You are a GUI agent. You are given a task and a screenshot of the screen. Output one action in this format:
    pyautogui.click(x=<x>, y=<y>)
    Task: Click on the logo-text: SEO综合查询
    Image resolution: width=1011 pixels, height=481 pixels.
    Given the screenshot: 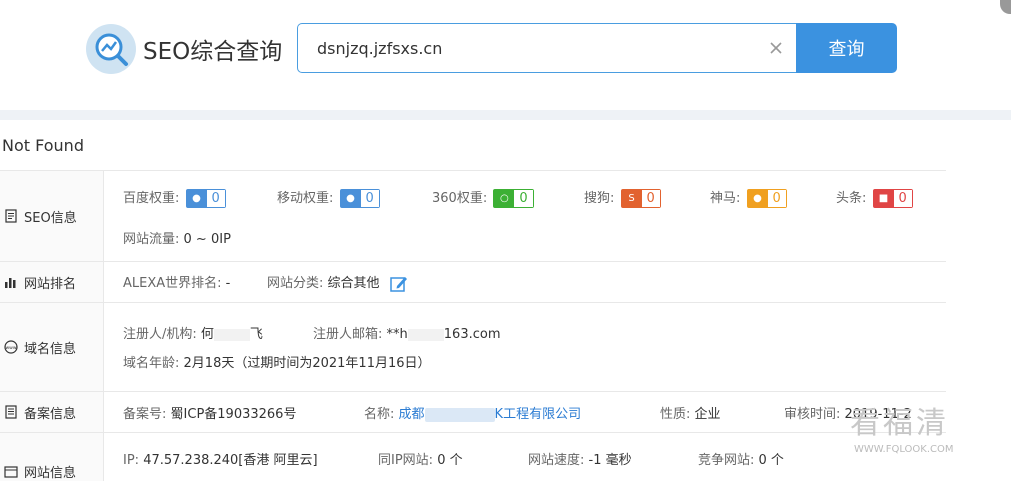 What is the action you would take?
    pyautogui.click(x=213, y=52)
    